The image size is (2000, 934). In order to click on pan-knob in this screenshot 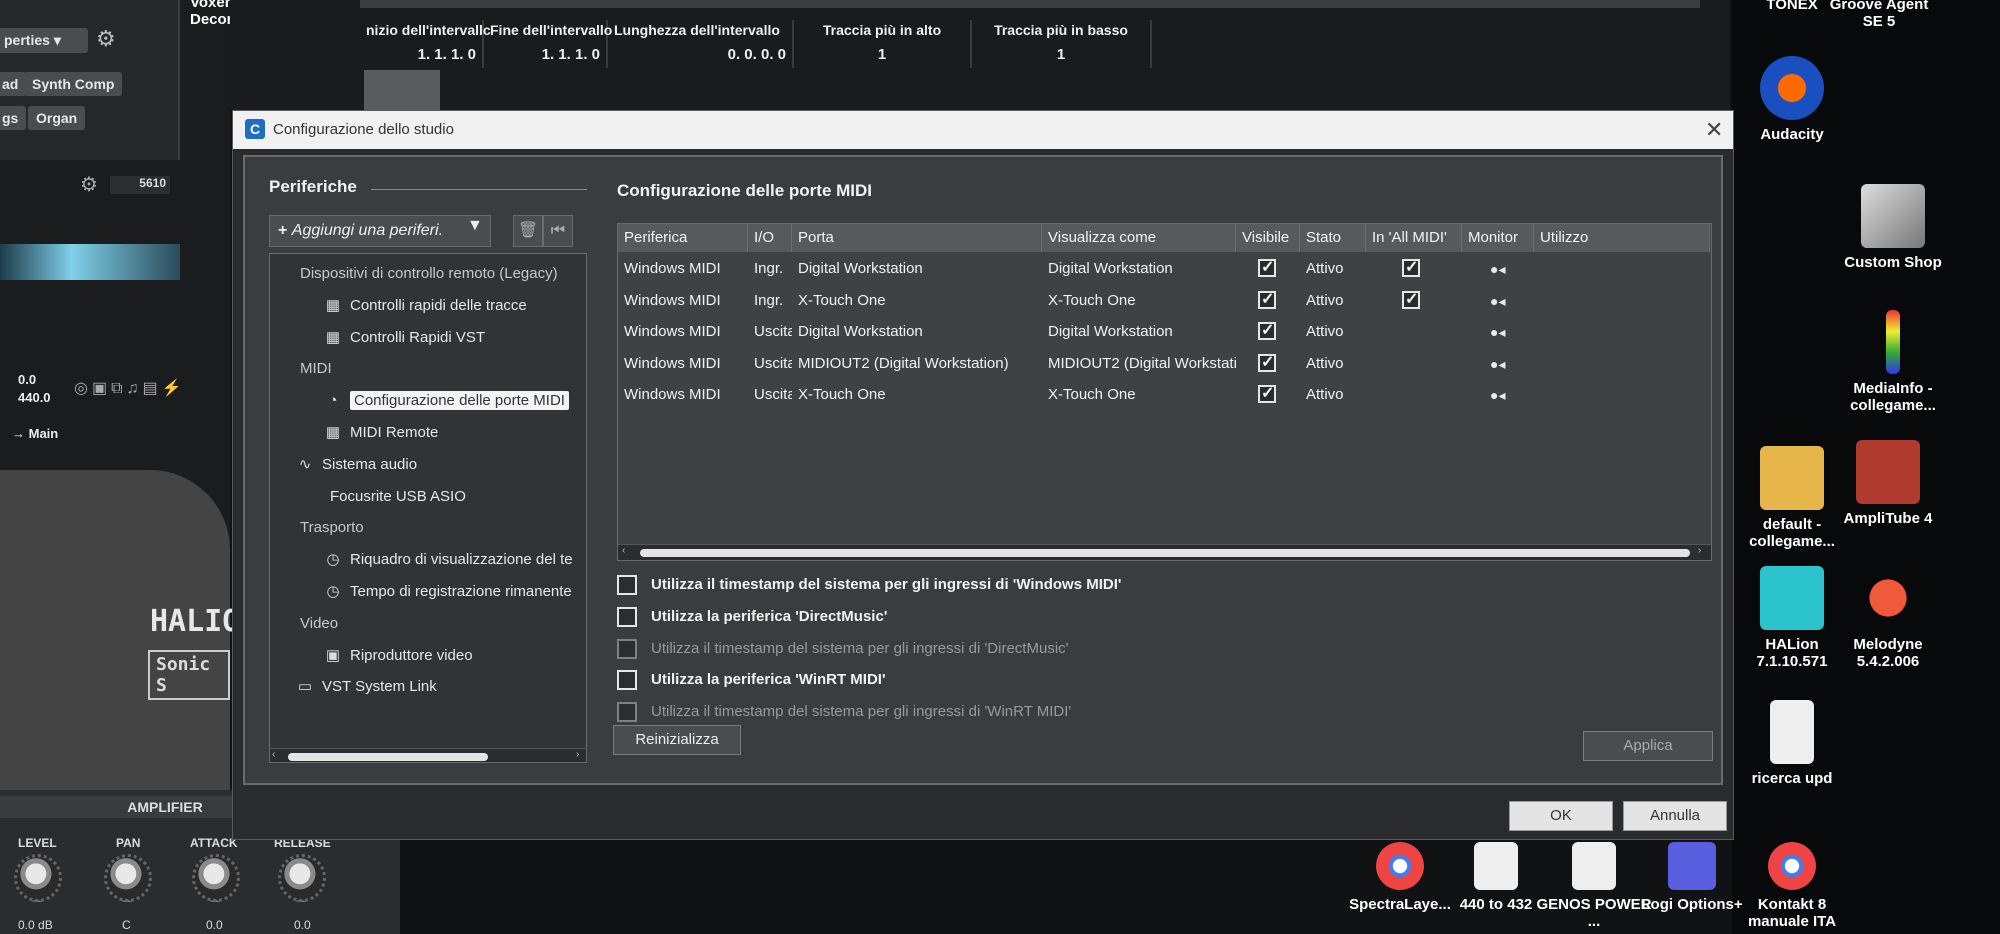, I will do `click(128, 878)`.